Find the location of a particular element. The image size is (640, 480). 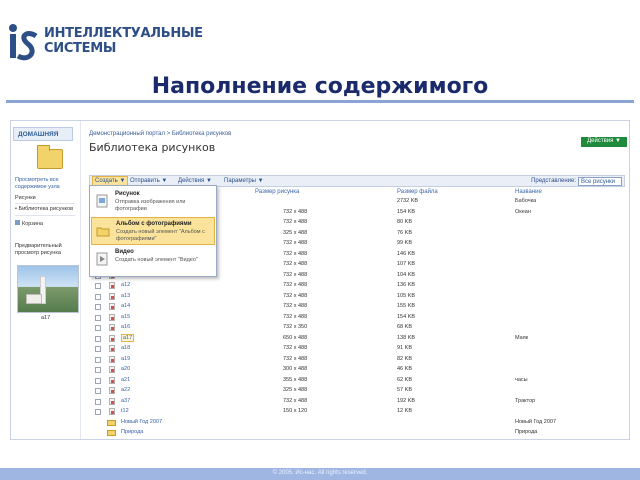

picture-size: 732 x 350 is located at coordinates (295, 327).